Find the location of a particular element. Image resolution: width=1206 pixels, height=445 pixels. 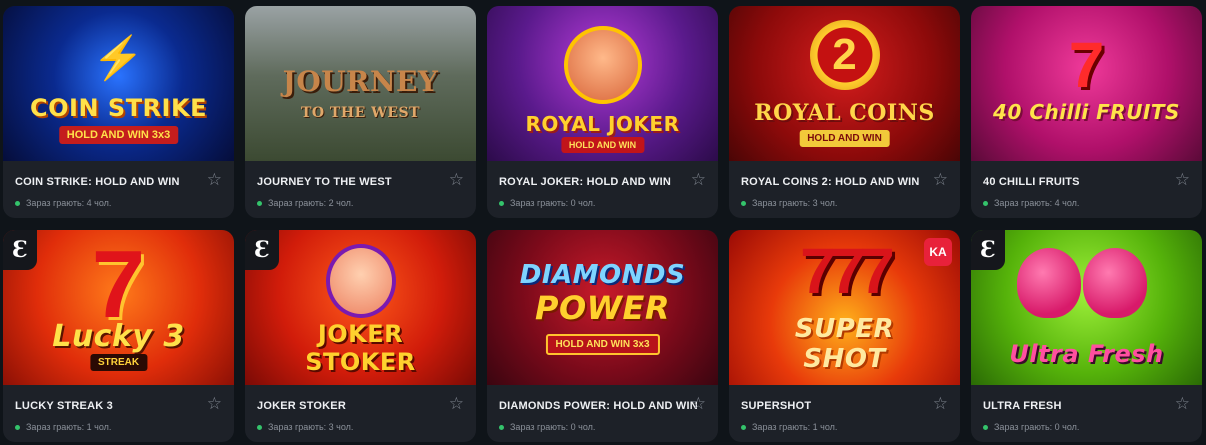

game-title: JOURNEY TO THE WEST is located at coordinates (324, 182).